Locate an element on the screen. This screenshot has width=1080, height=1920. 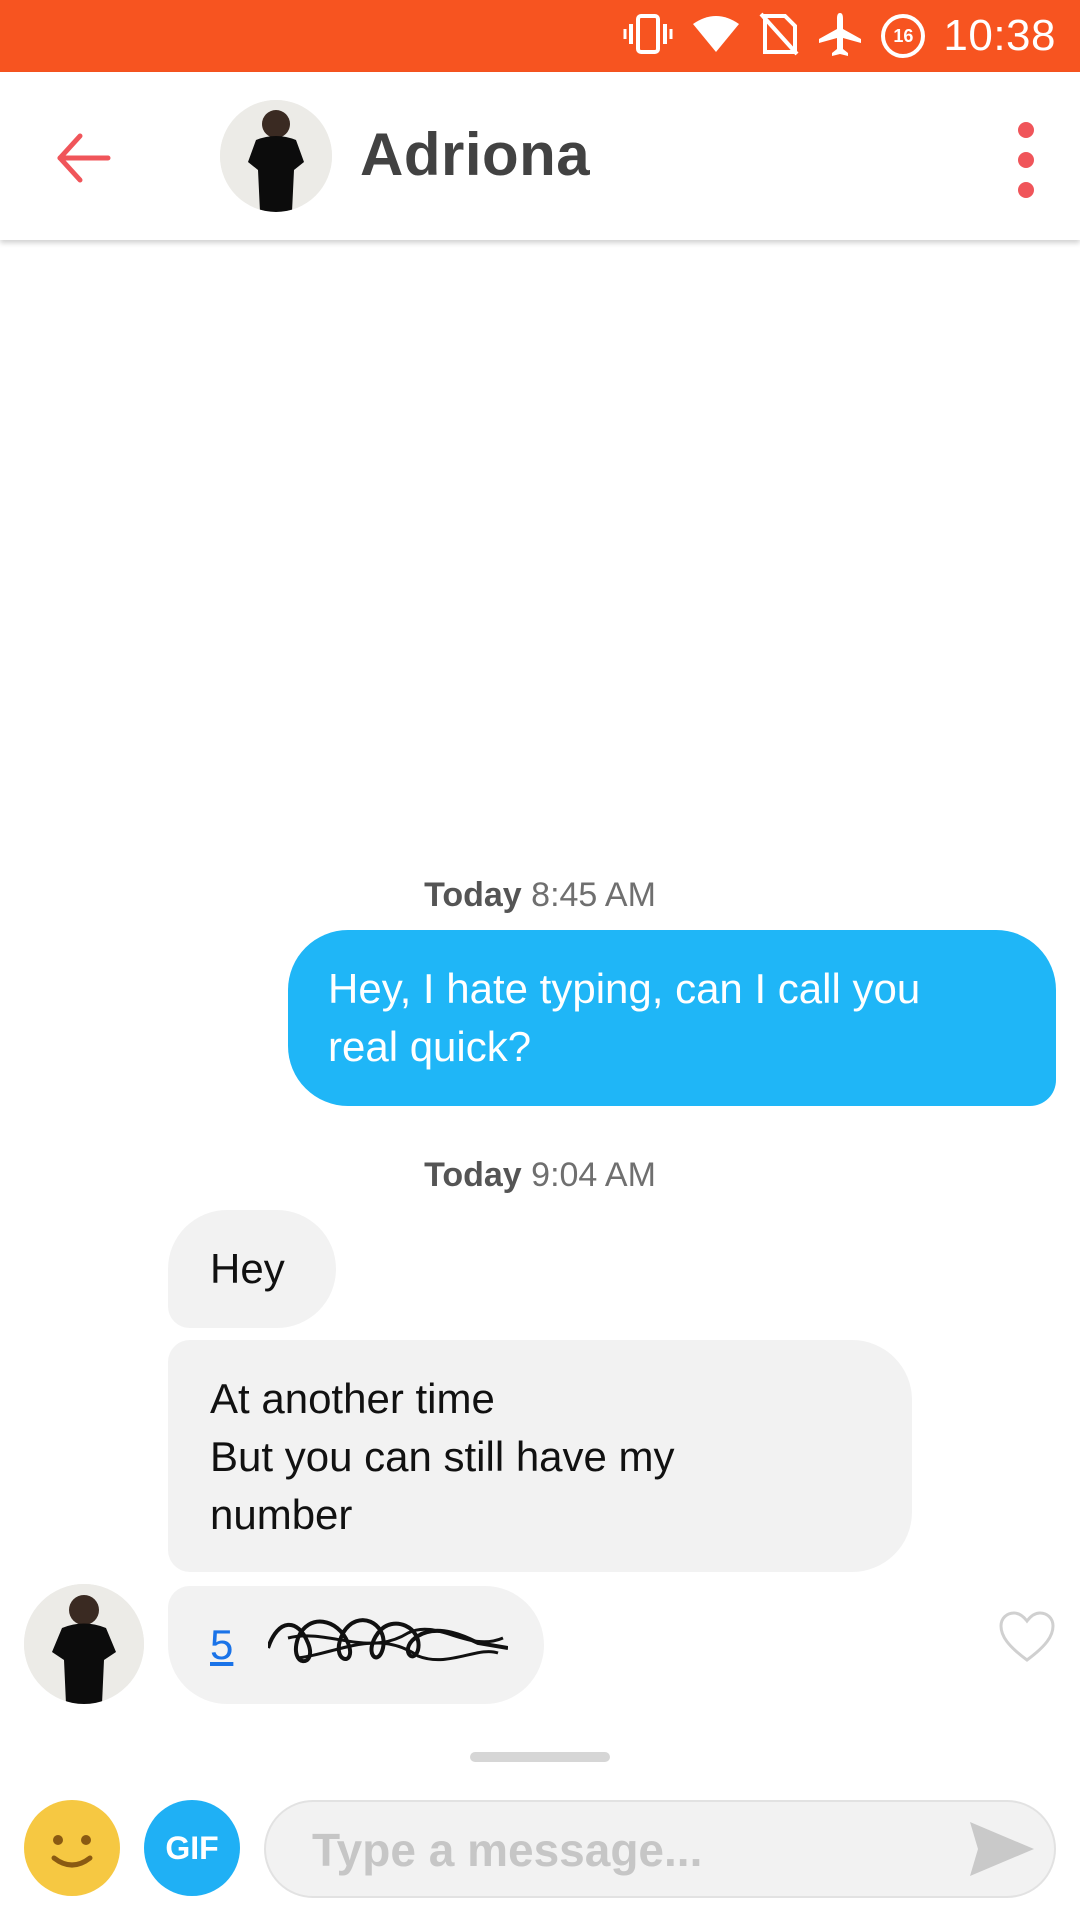
back-button is located at coordinates (84, 158).